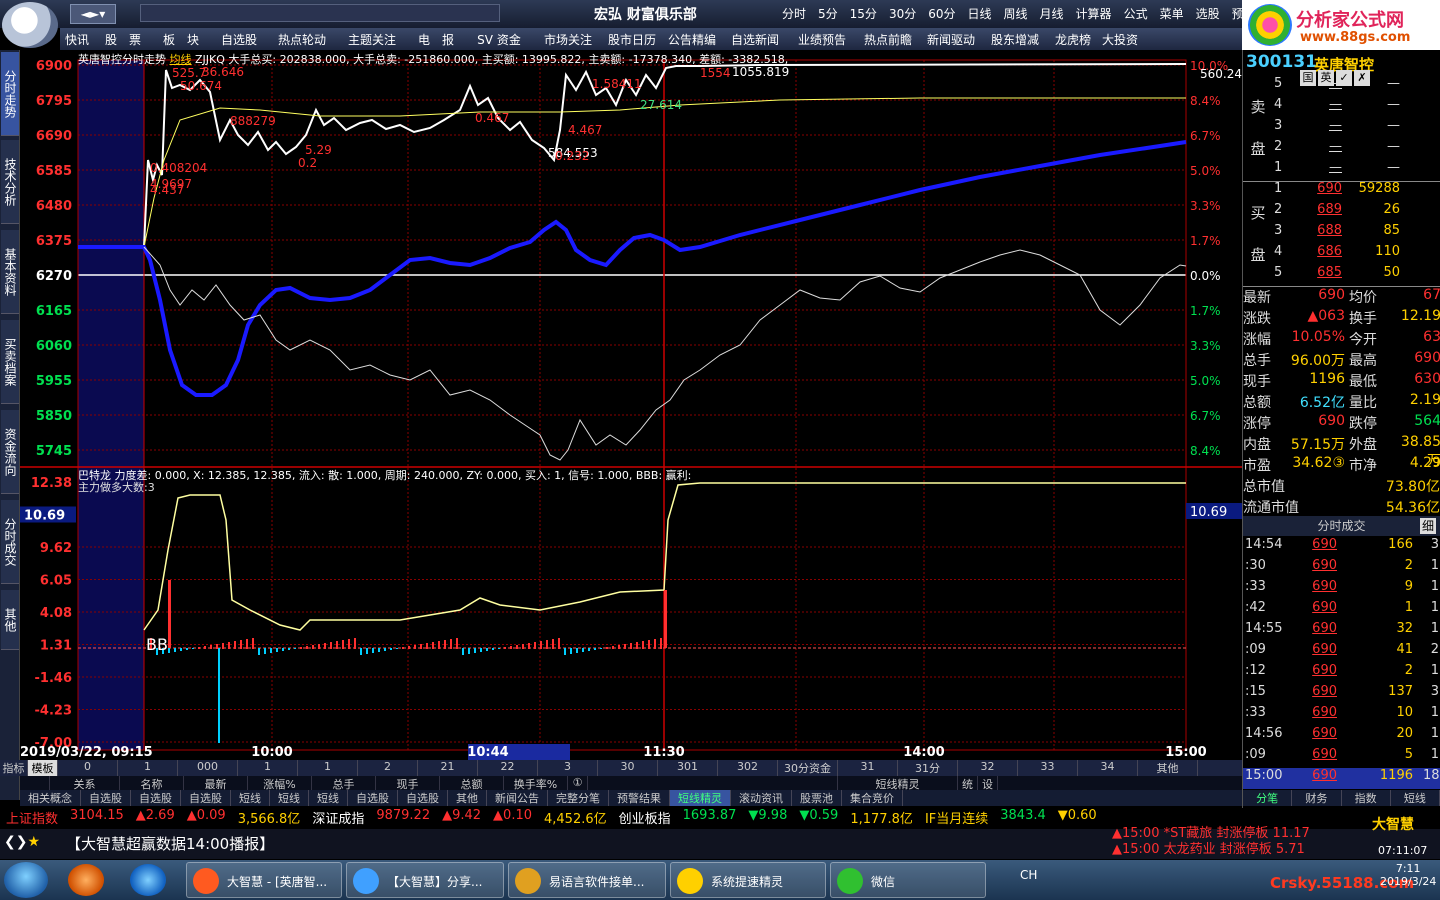  I want to click on tick-row: :42 690 1 1, so click(1341, 610).